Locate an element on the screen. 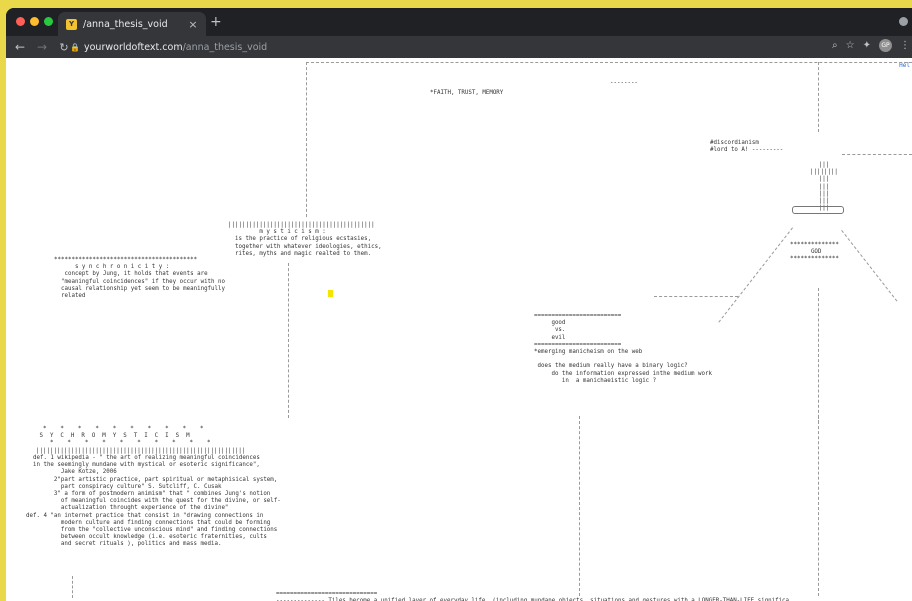  top-border-line is located at coordinates (609, 62).